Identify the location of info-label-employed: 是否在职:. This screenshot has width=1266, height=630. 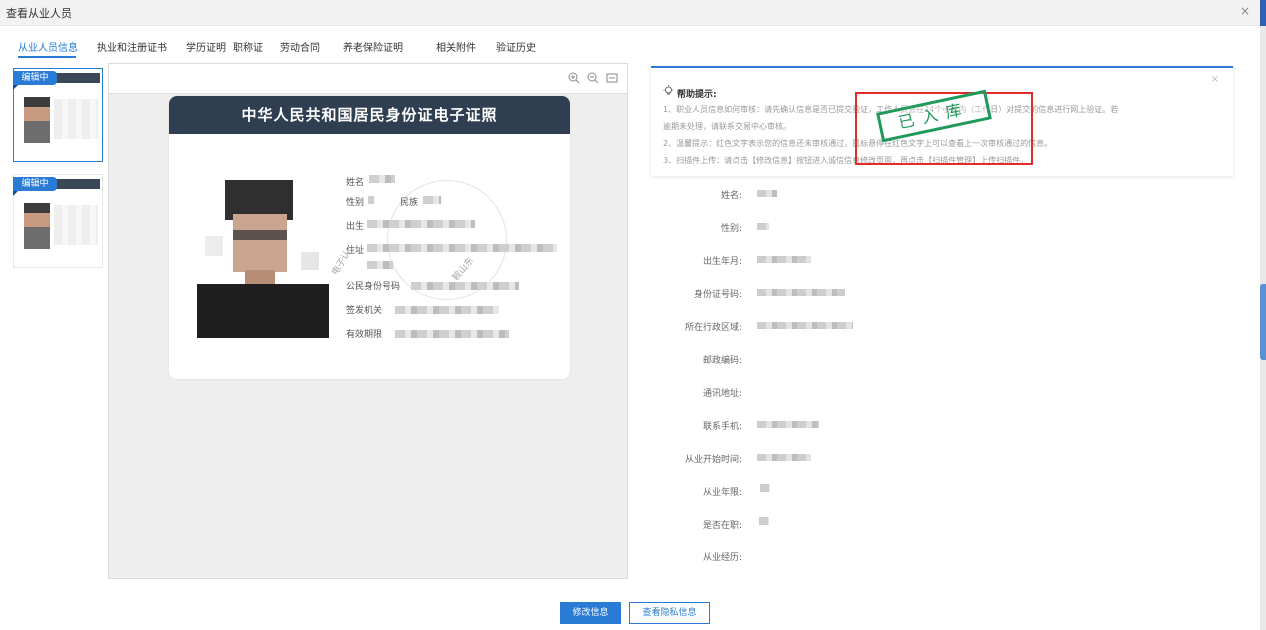
(722, 526).